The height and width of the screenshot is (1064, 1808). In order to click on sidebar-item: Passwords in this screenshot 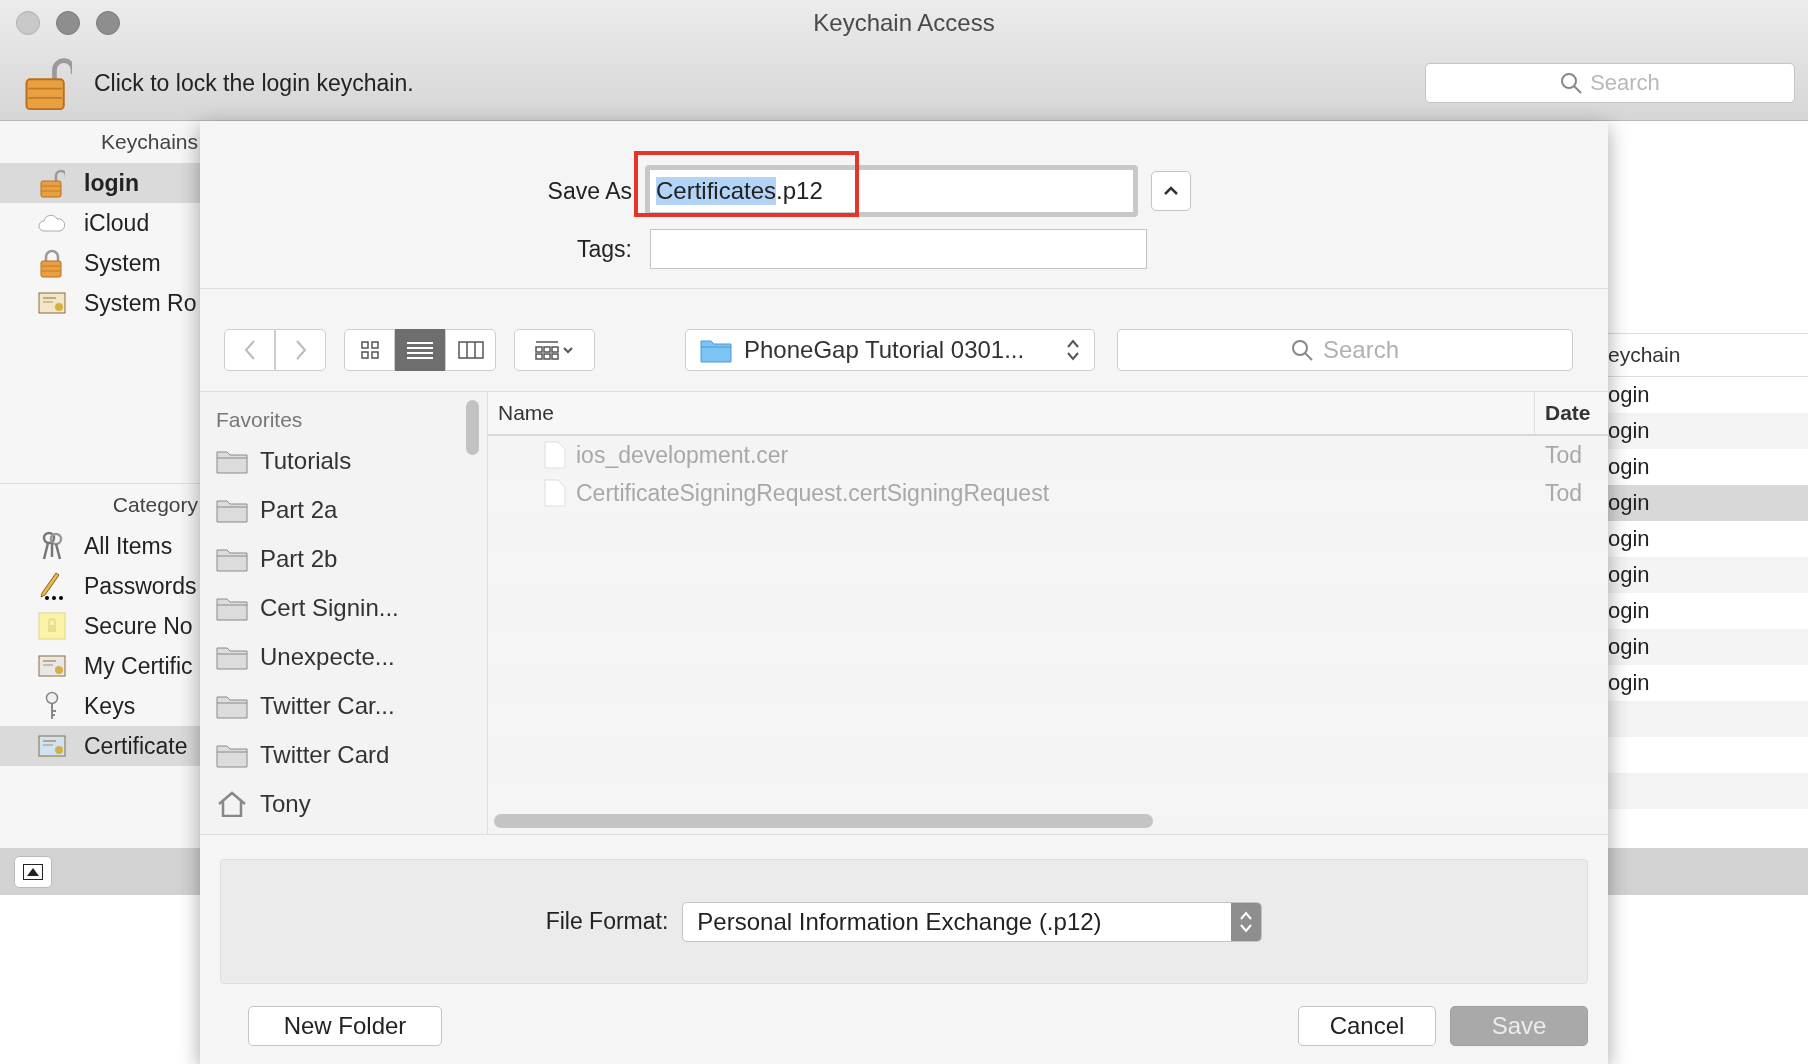, I will do `click(100, 586)`.